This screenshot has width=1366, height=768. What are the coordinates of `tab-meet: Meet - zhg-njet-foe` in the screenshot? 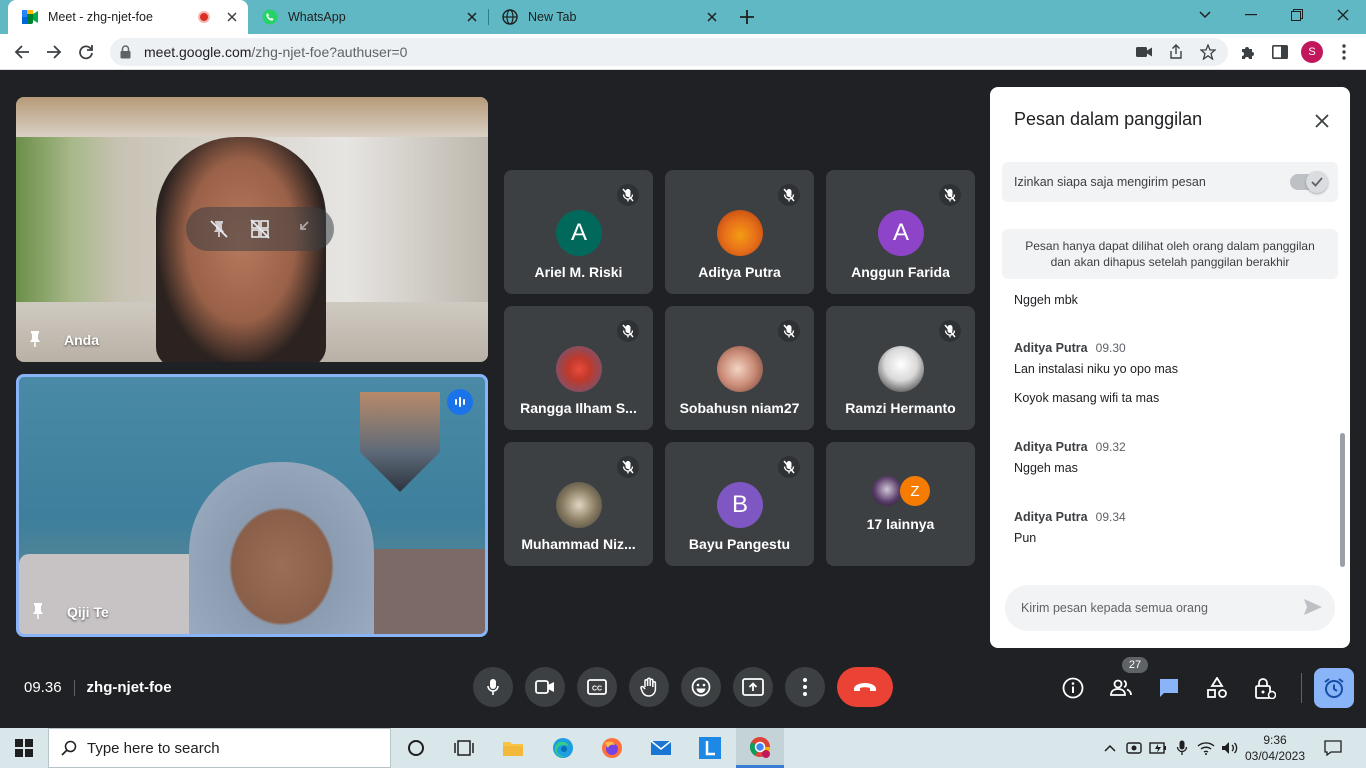 It's located at (128, 17).